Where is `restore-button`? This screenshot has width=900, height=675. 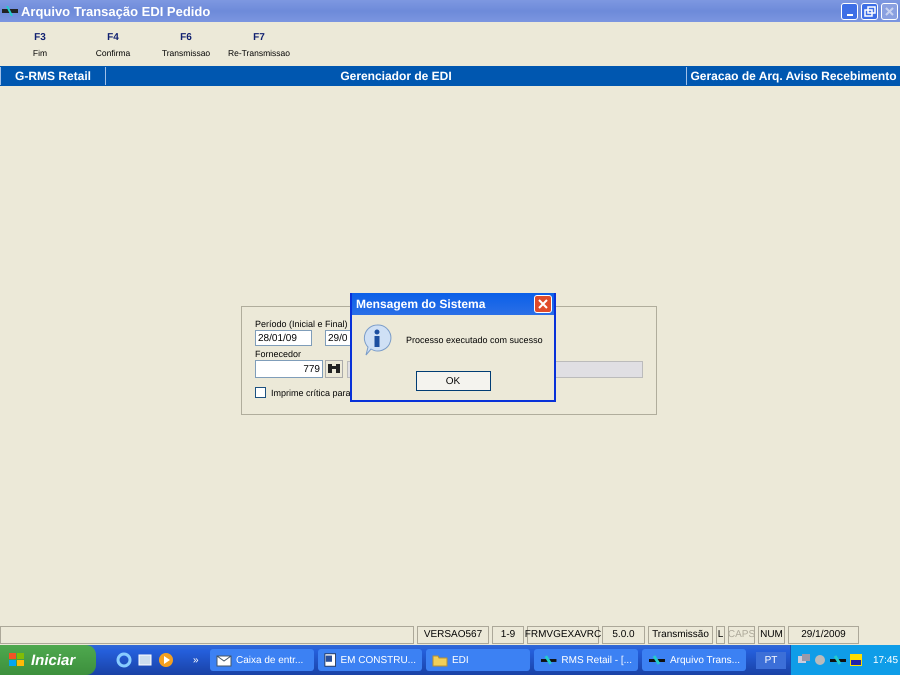 restore-button is located at coordinates (869, 11).